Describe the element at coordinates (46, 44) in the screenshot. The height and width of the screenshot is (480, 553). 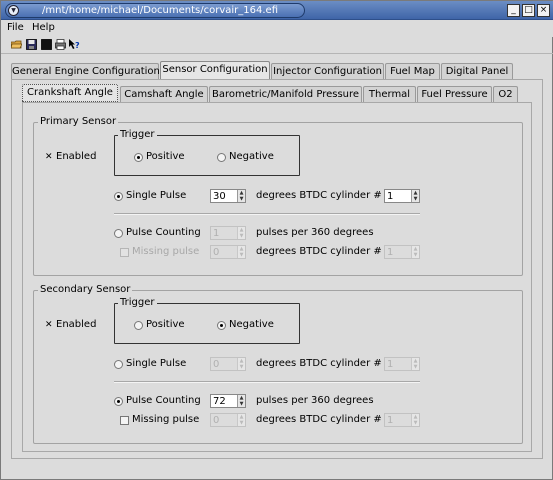
I see `stop-icon` at that location.